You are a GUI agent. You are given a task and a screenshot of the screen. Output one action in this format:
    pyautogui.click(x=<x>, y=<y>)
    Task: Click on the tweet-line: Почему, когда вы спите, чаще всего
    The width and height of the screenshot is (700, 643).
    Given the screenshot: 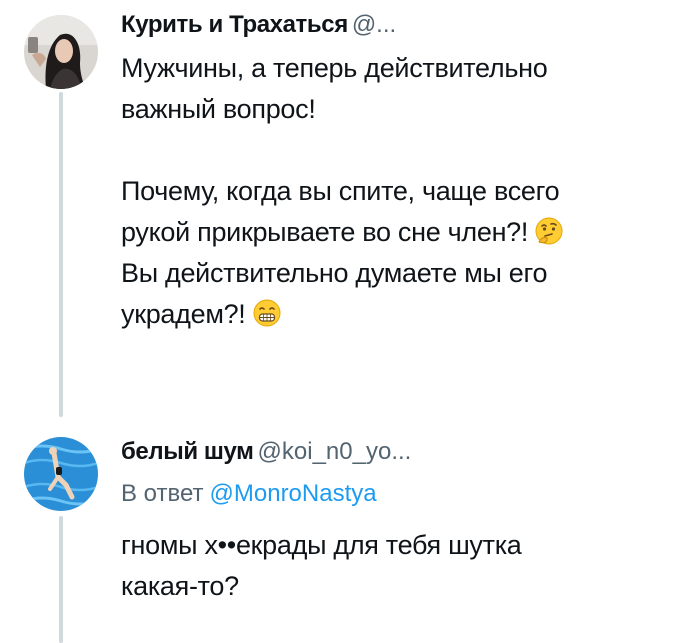 What is the action you would take?
    pyautogui.click(x=340, y=191)
    